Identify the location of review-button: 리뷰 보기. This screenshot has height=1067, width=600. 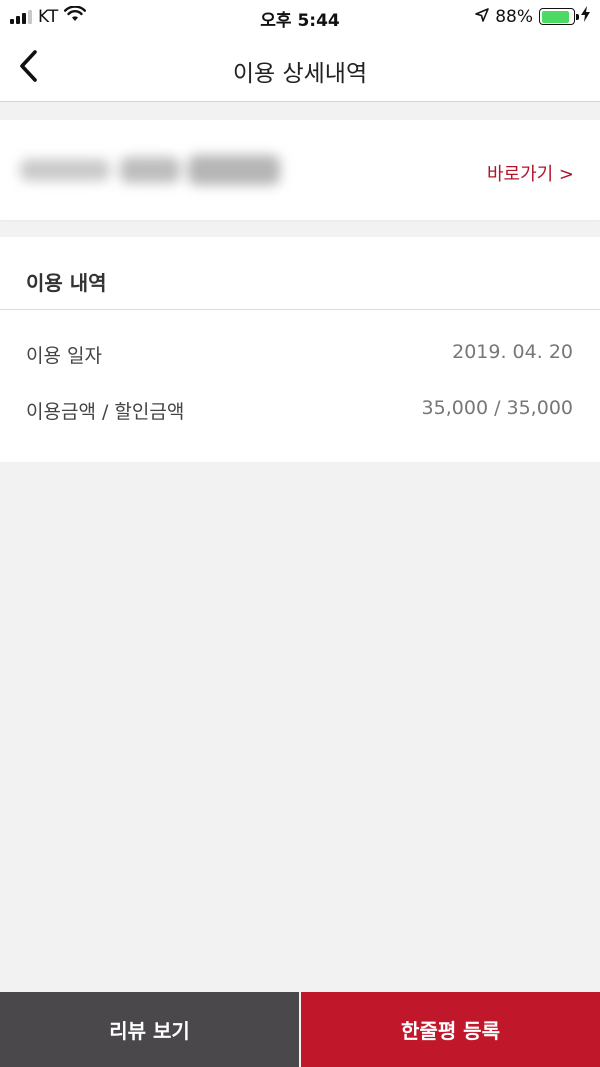
(149, 1029).